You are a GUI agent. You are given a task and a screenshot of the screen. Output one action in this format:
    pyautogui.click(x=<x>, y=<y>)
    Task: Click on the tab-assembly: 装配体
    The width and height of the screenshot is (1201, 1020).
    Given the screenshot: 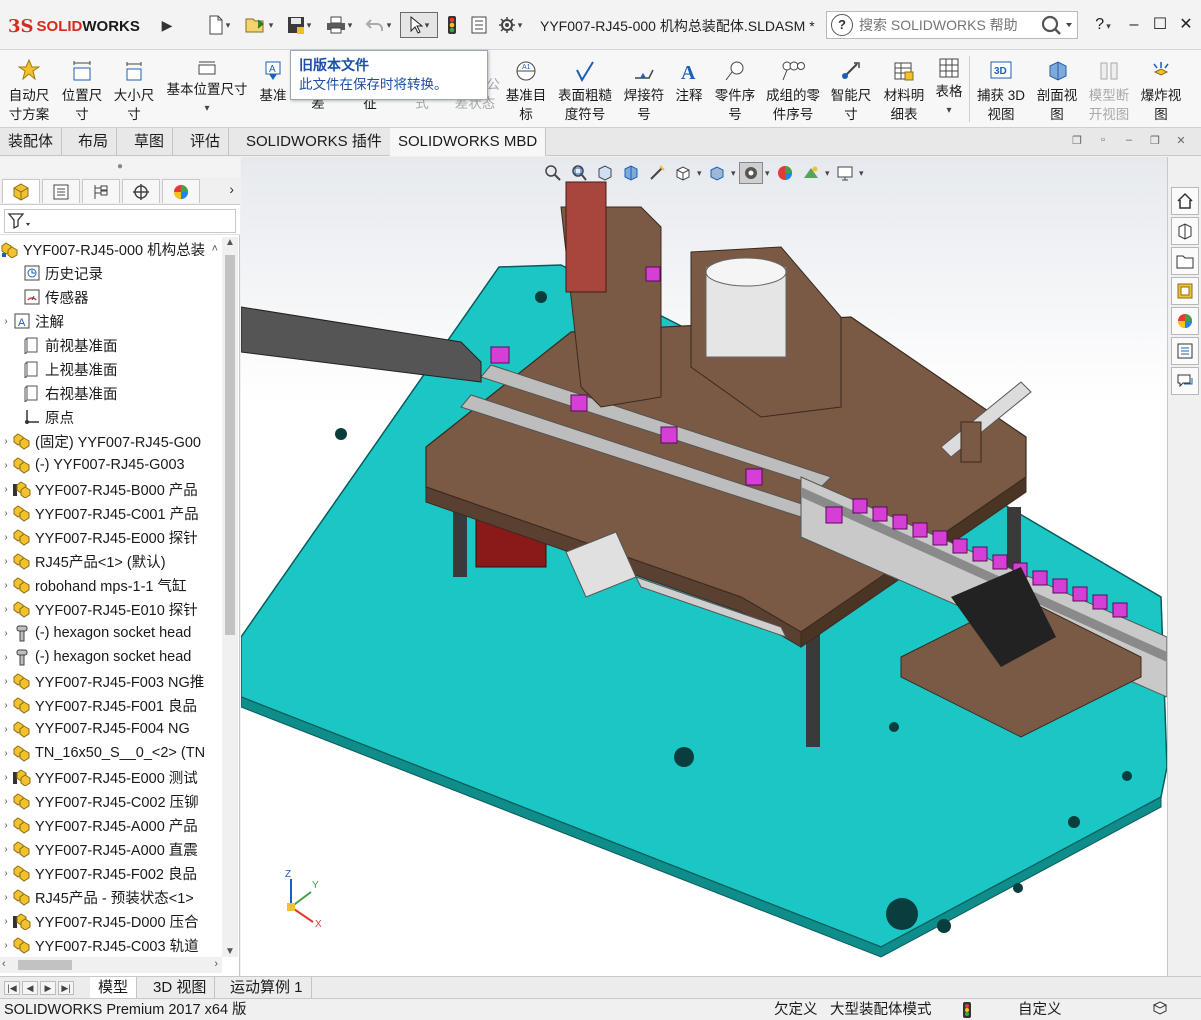 What is the action you would take?
    pyautogui.click(x=31, y=142)
    